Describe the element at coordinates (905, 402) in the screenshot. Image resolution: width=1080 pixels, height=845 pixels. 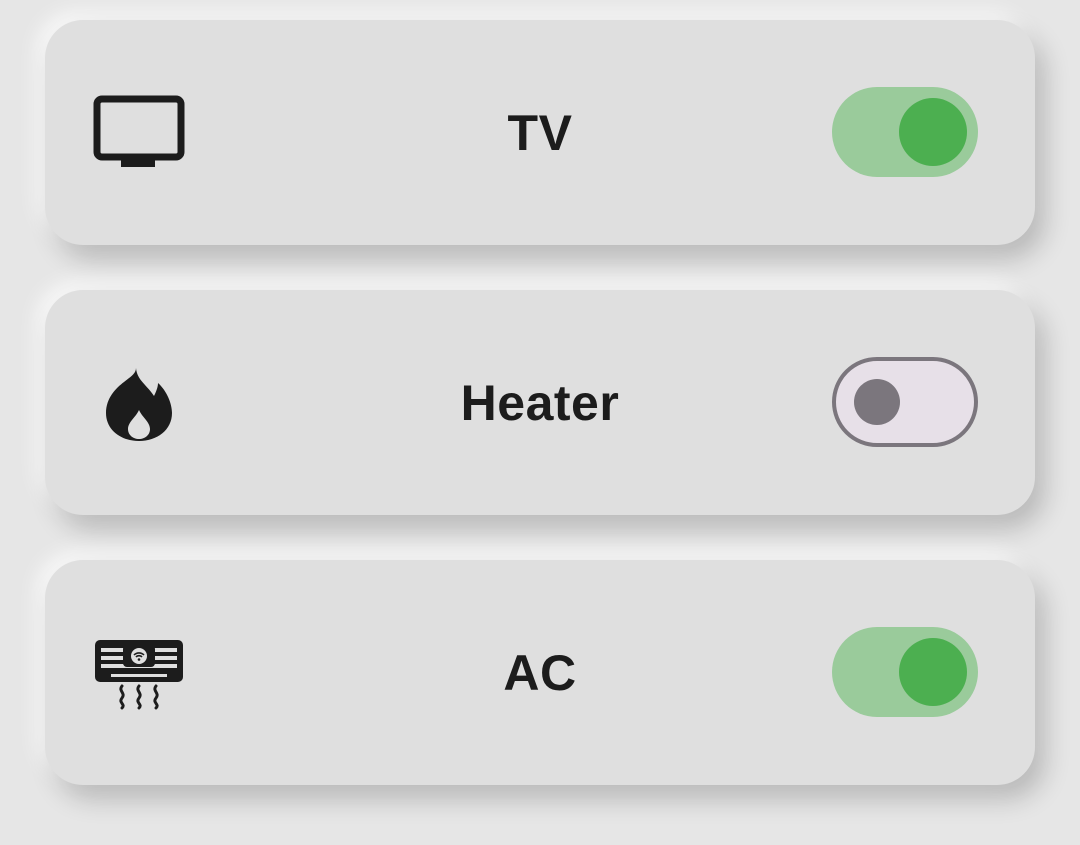
I see `heater-toggle` at that location.